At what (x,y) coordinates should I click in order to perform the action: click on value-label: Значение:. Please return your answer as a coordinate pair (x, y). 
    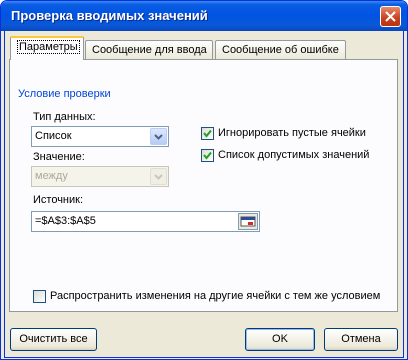
    Looking at the image, I should click on (59, 157).